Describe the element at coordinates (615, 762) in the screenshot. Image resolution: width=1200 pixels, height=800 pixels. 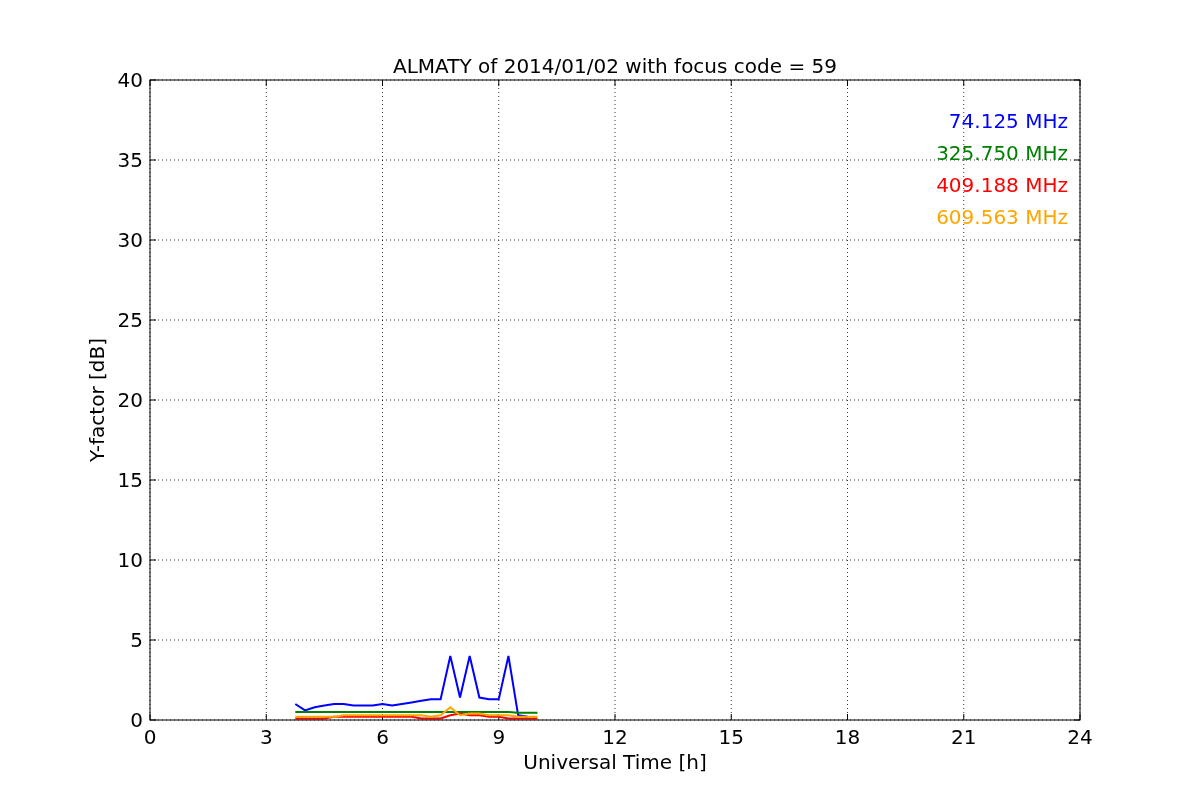
I see `x-axis-label: Universal Time [h]` at that location.